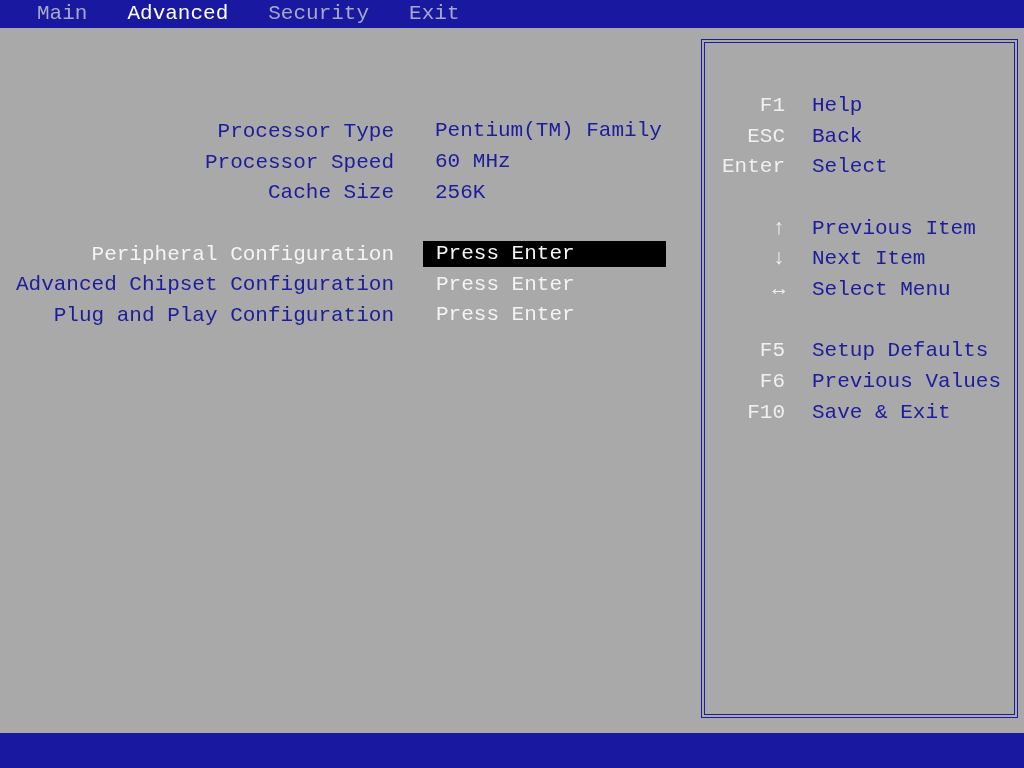  Describe the element at coordinates (62, 14) in the screenshot. I see `menu-tab: Main` at that location.